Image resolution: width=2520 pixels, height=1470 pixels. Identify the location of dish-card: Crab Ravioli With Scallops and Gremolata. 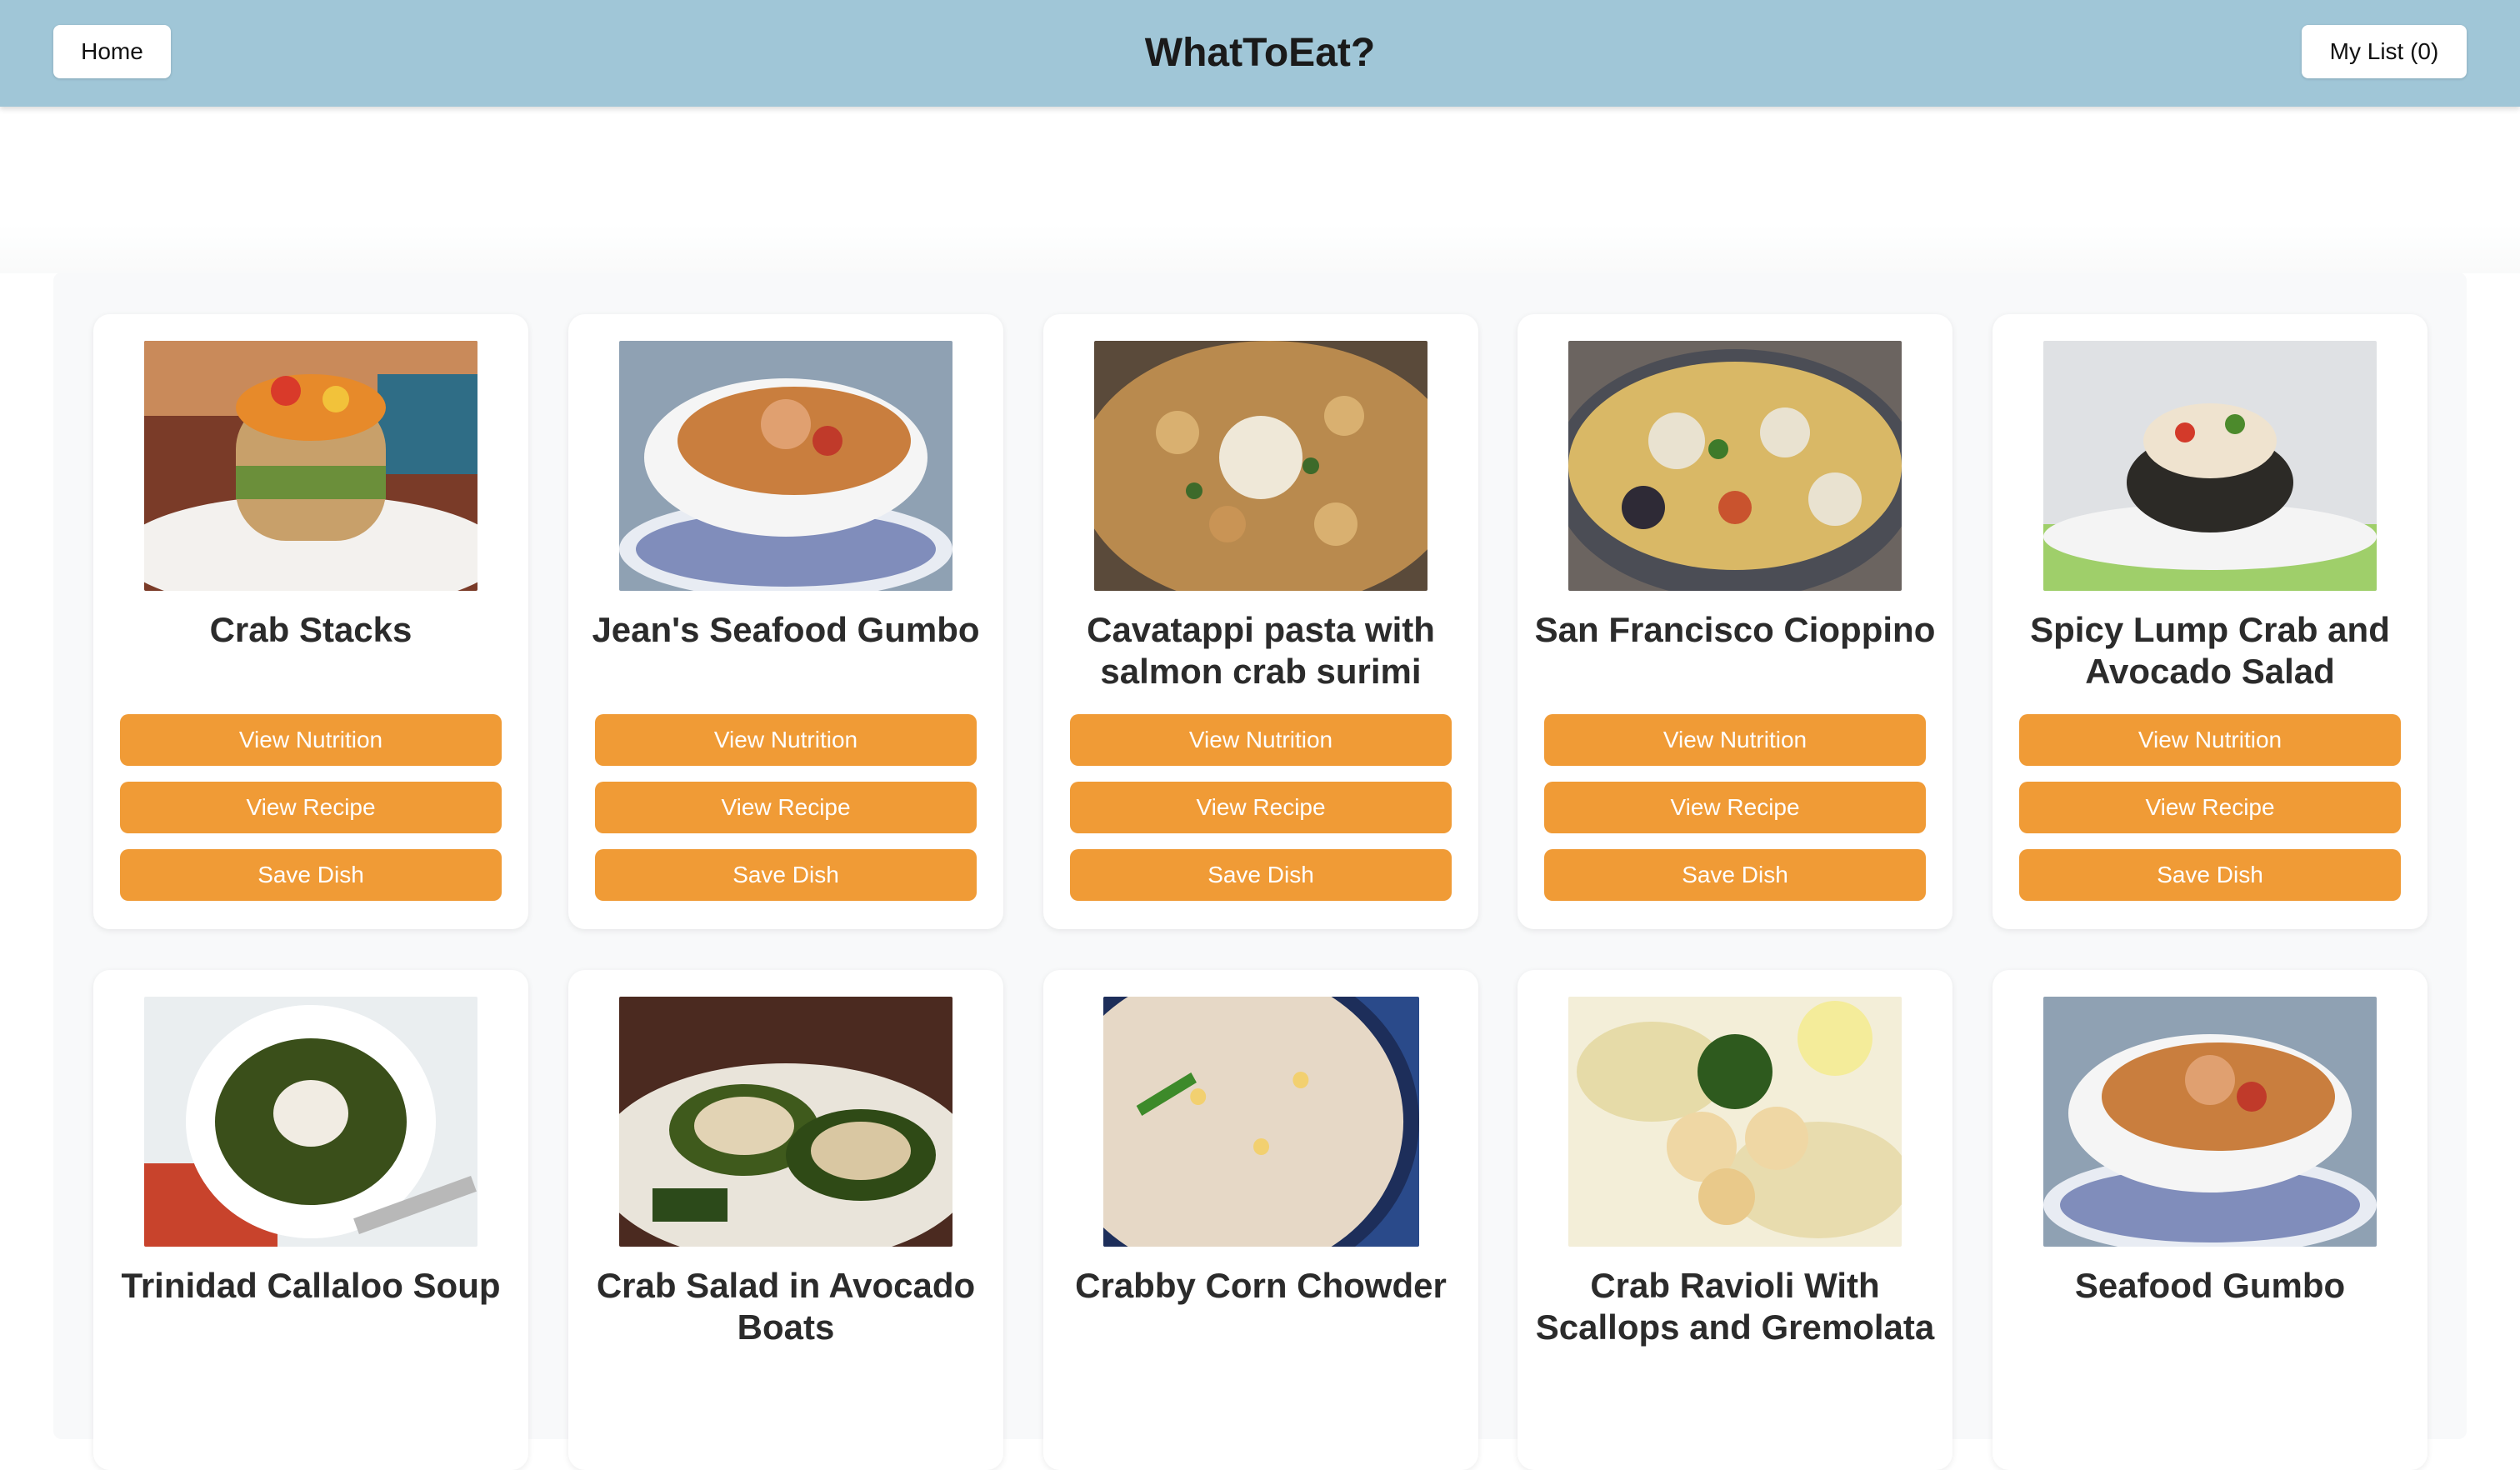
(1735, 1220).